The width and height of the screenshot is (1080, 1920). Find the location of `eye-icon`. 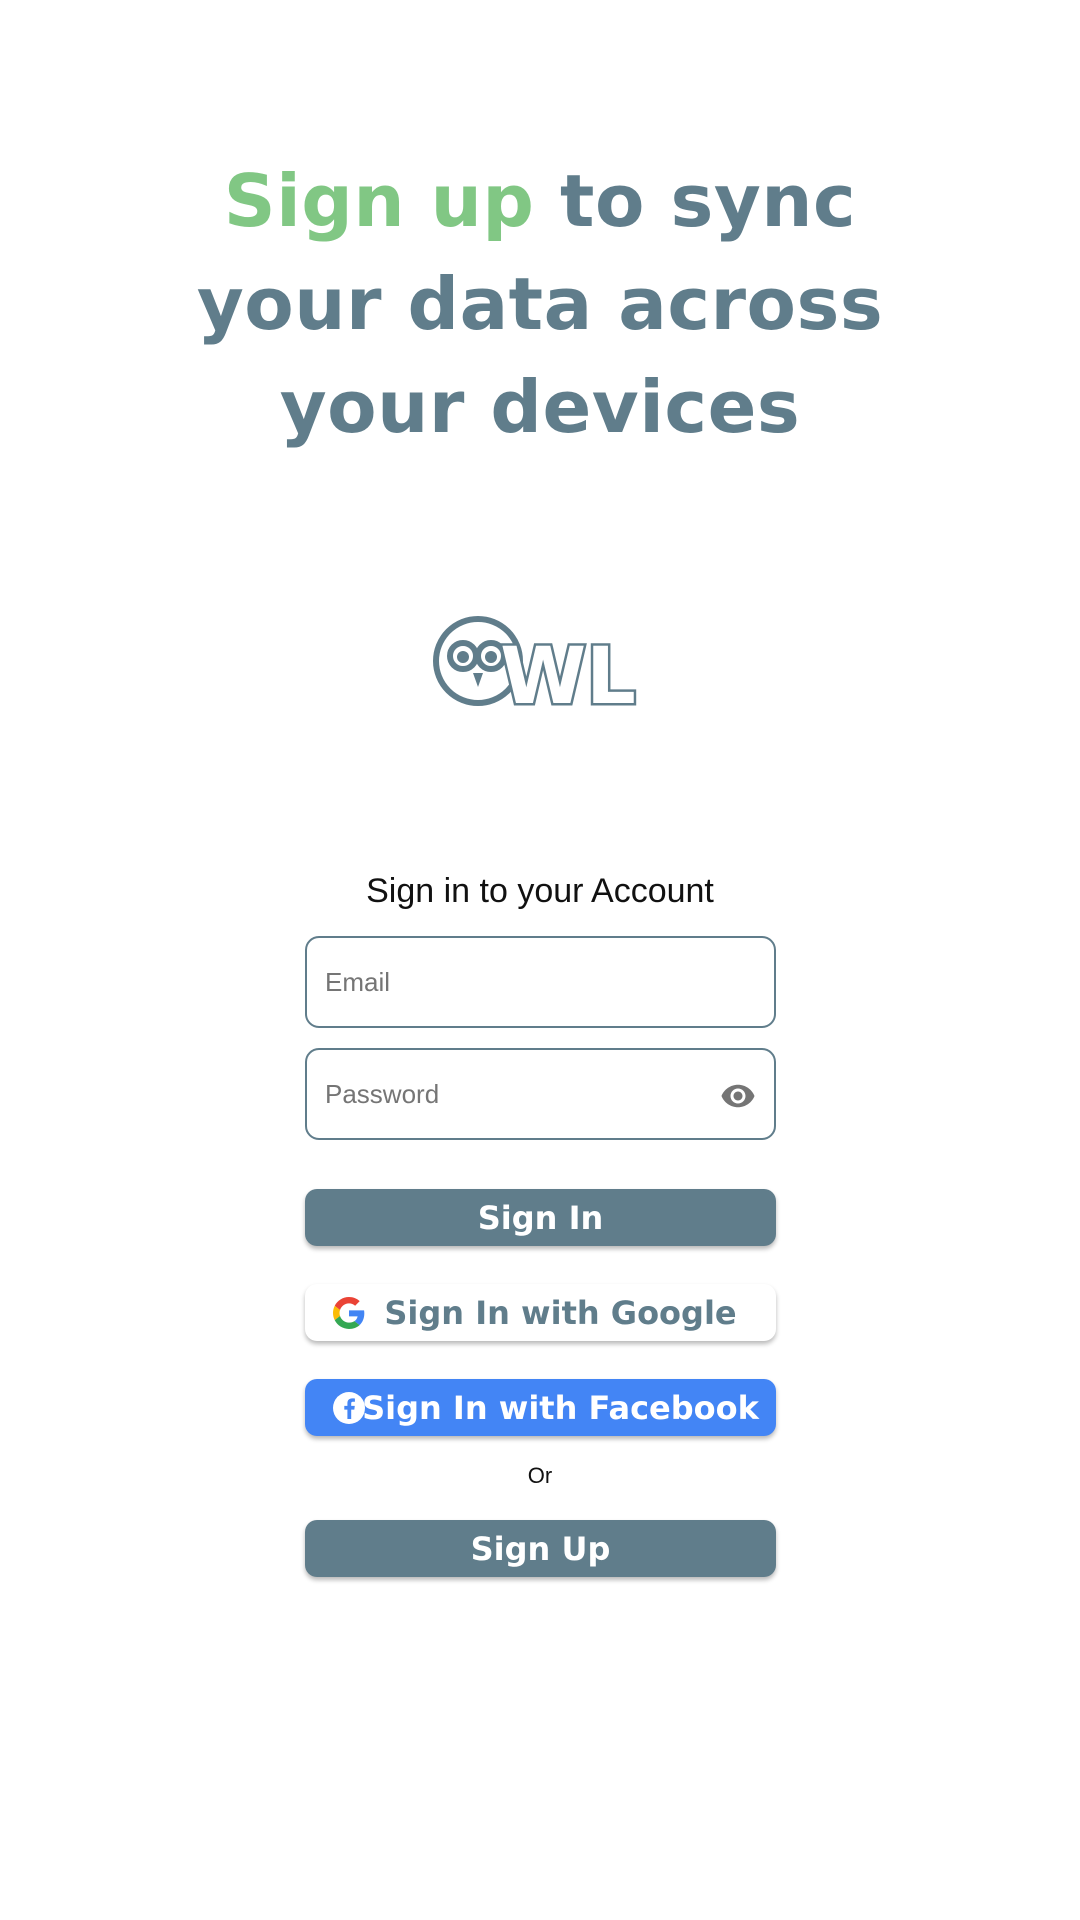

eye-icon is located at coordinates (738, 1096).